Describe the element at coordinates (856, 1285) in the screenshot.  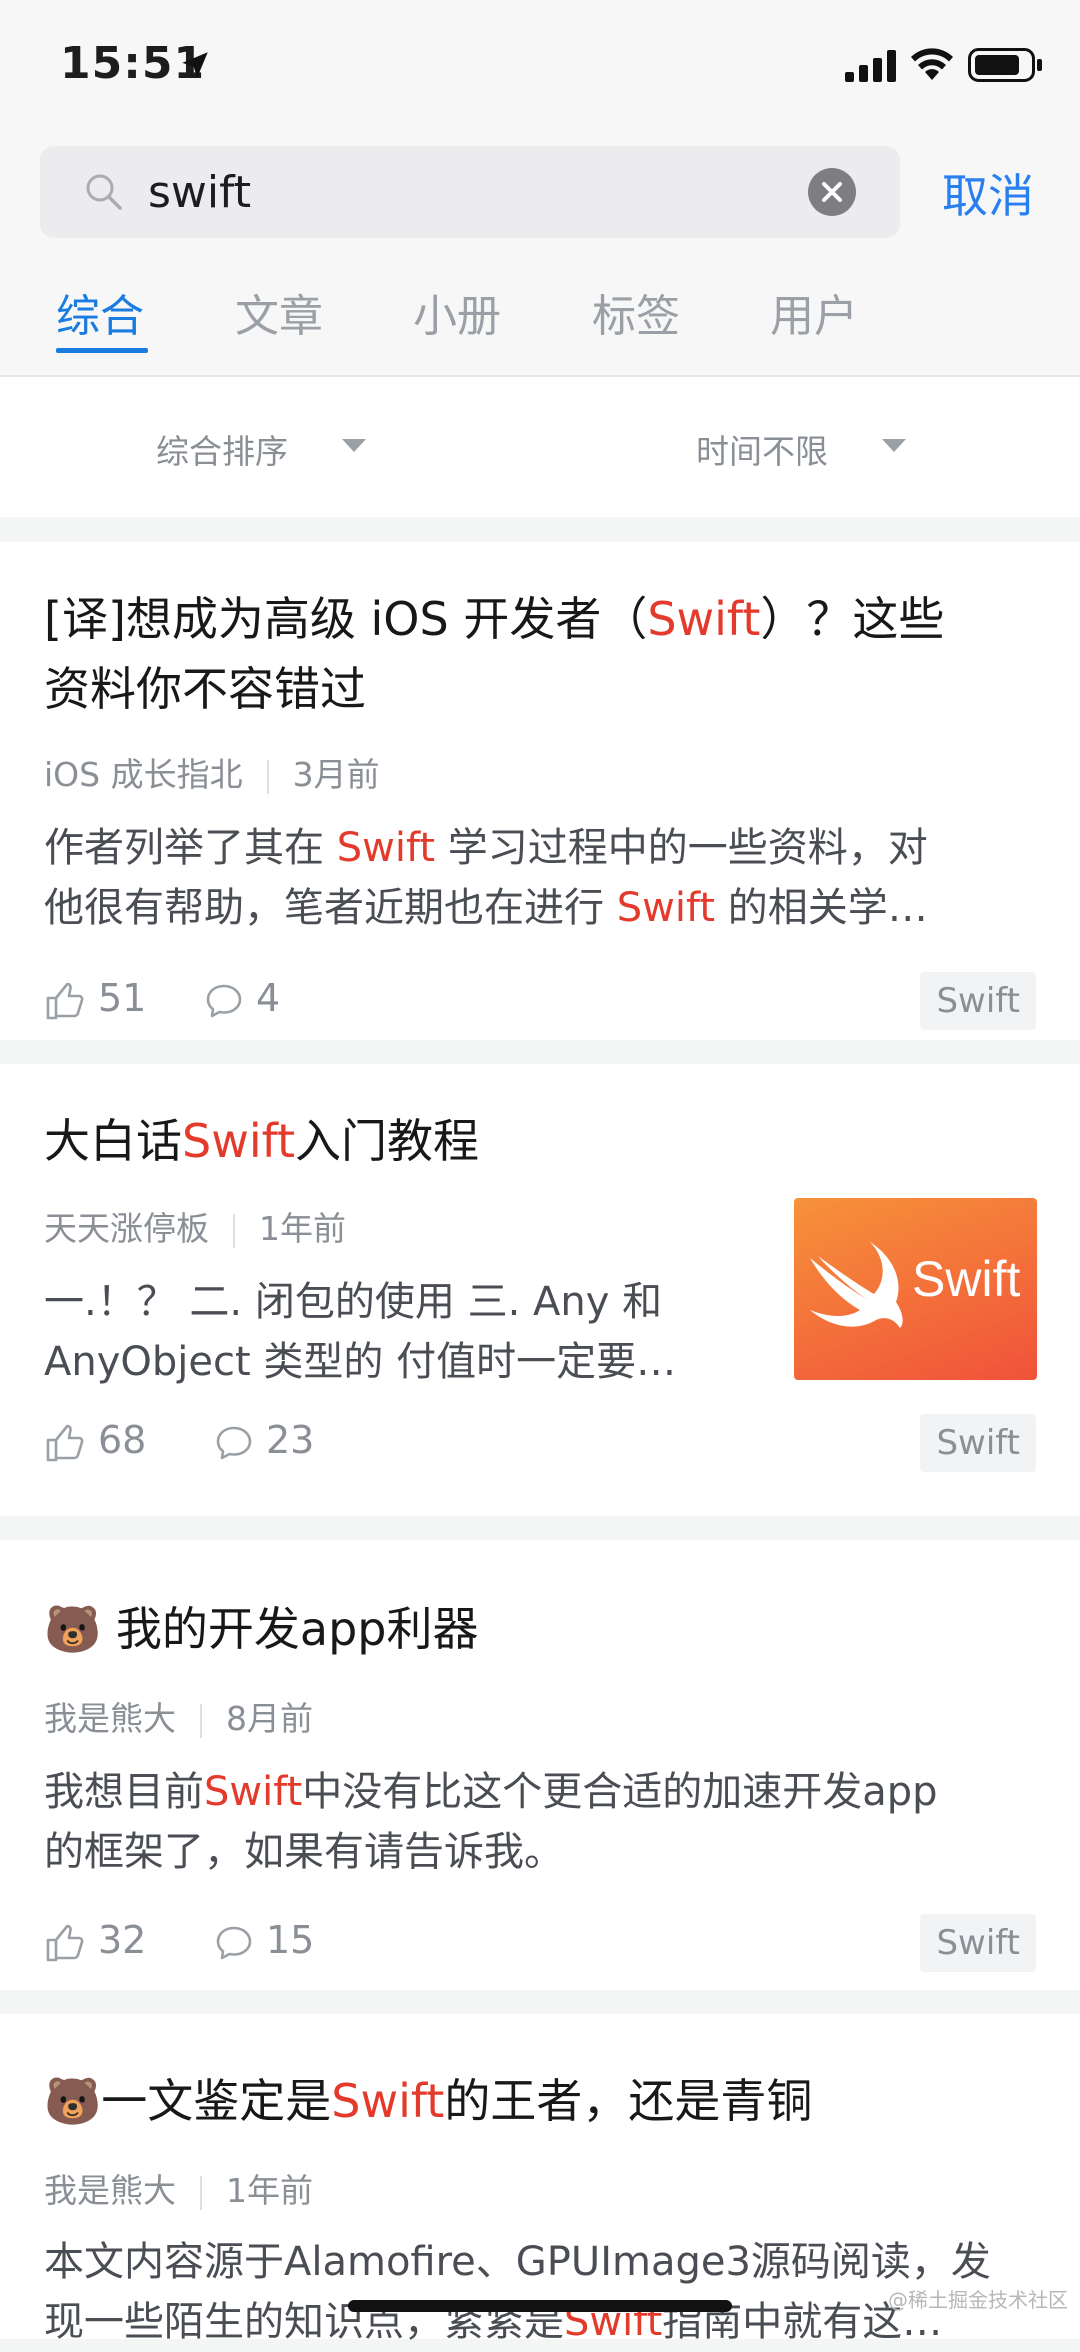
I see `swift-logo-icon` at that location.